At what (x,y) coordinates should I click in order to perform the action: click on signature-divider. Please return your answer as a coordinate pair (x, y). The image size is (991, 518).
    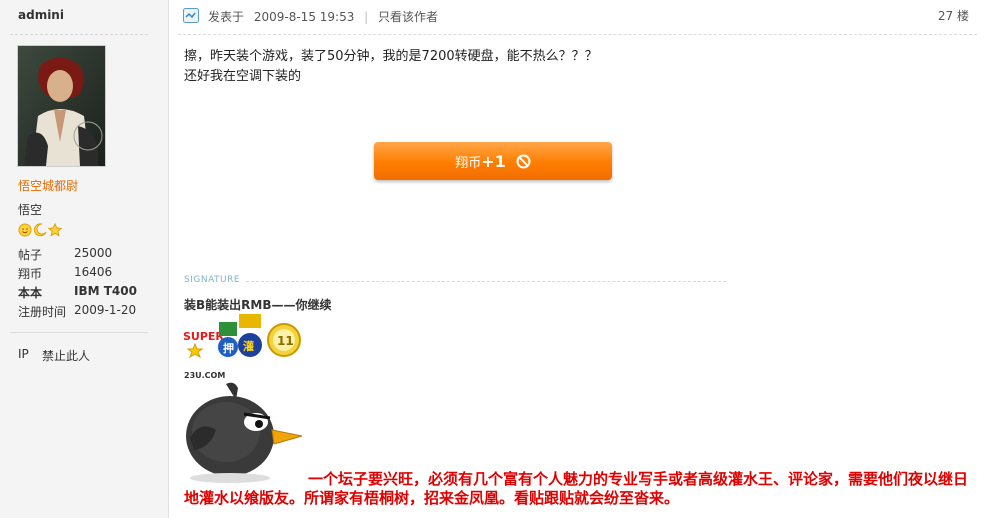
    Looking at the image, I should click on (486, 281).